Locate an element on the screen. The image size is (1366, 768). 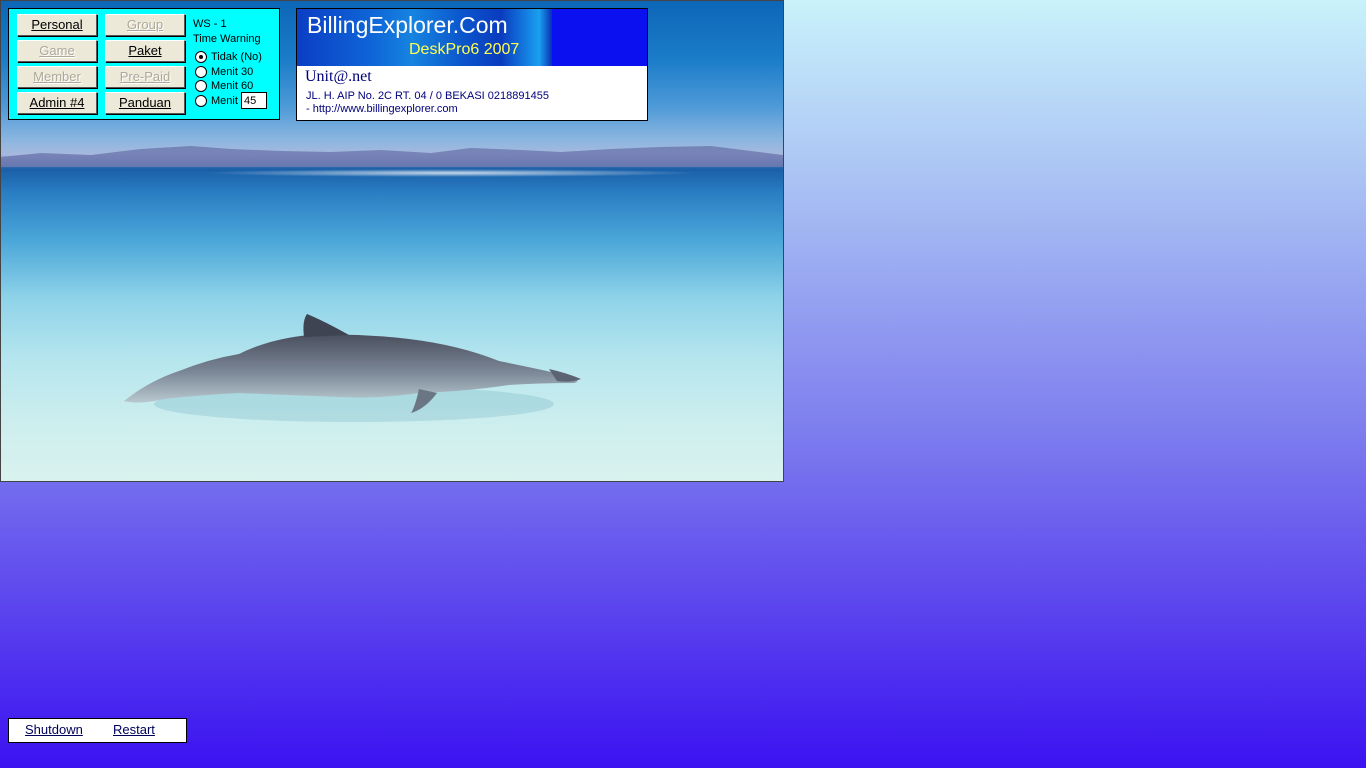
panduan-button: Panduan is located at coordinates (145, 103).